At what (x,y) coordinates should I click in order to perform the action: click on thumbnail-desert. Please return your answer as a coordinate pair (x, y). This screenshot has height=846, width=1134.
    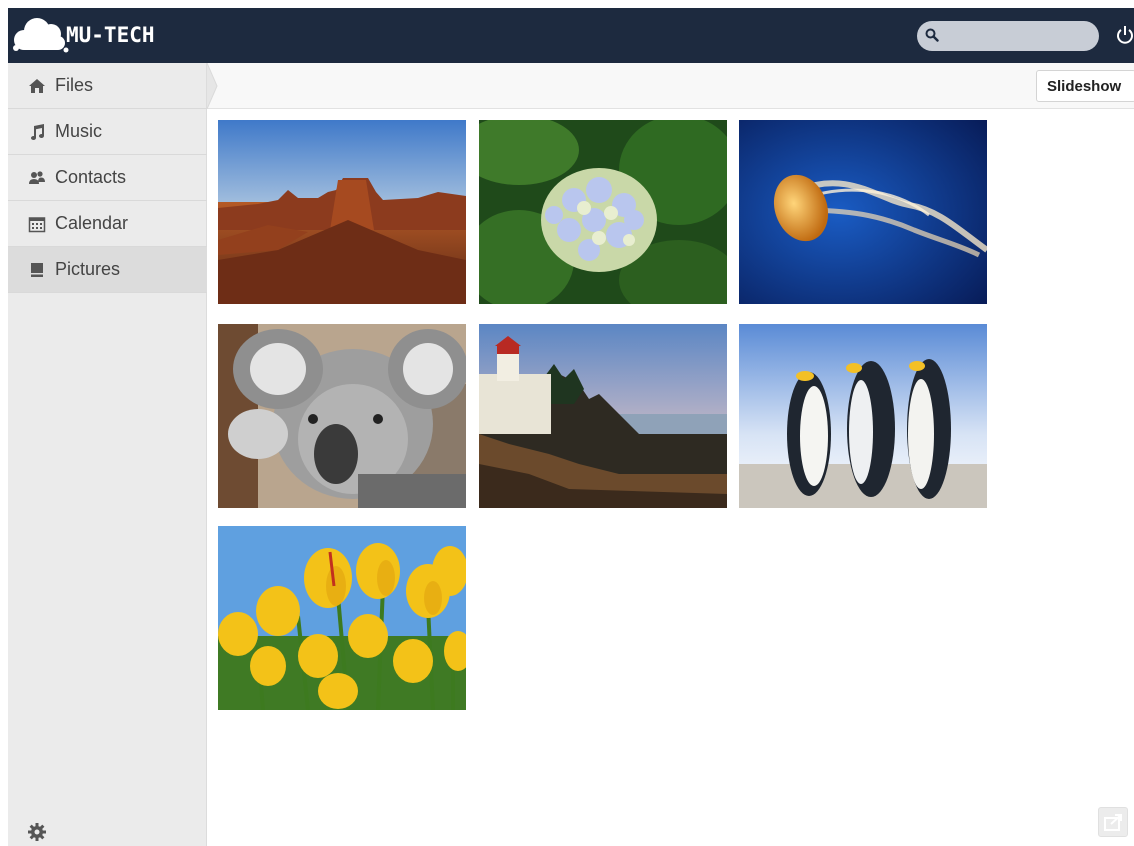
    Looking at the image, I should click on (342, 212).